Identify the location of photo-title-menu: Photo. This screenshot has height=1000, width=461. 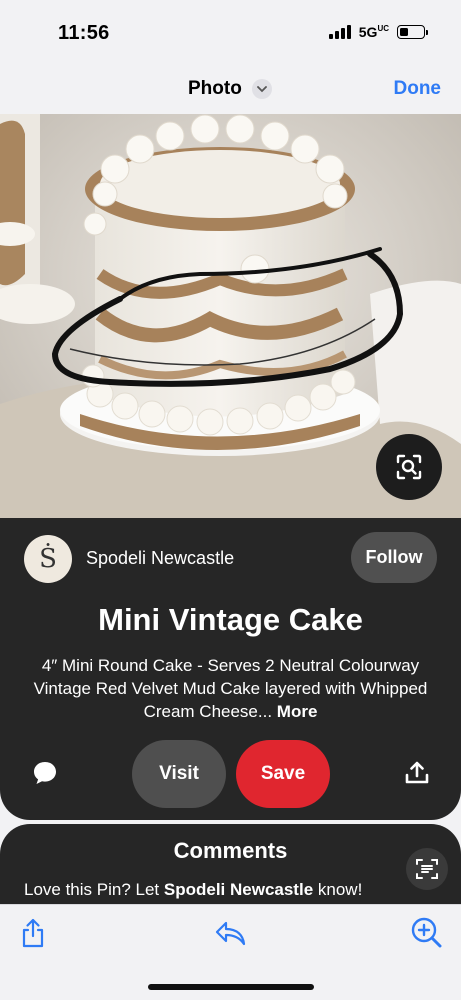
(230, 89).